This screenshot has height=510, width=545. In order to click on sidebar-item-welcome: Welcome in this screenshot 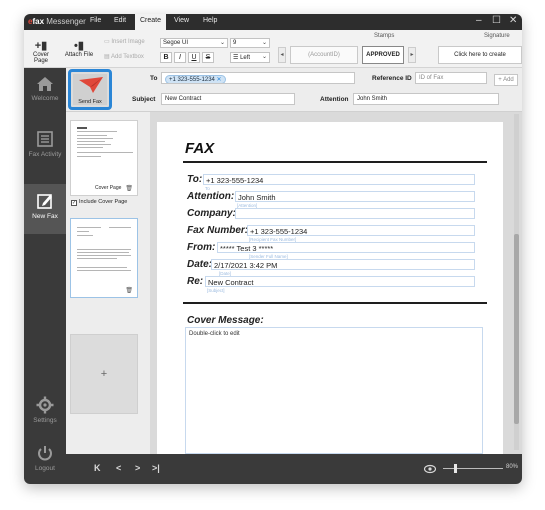, I will do `click(45, 100)`.